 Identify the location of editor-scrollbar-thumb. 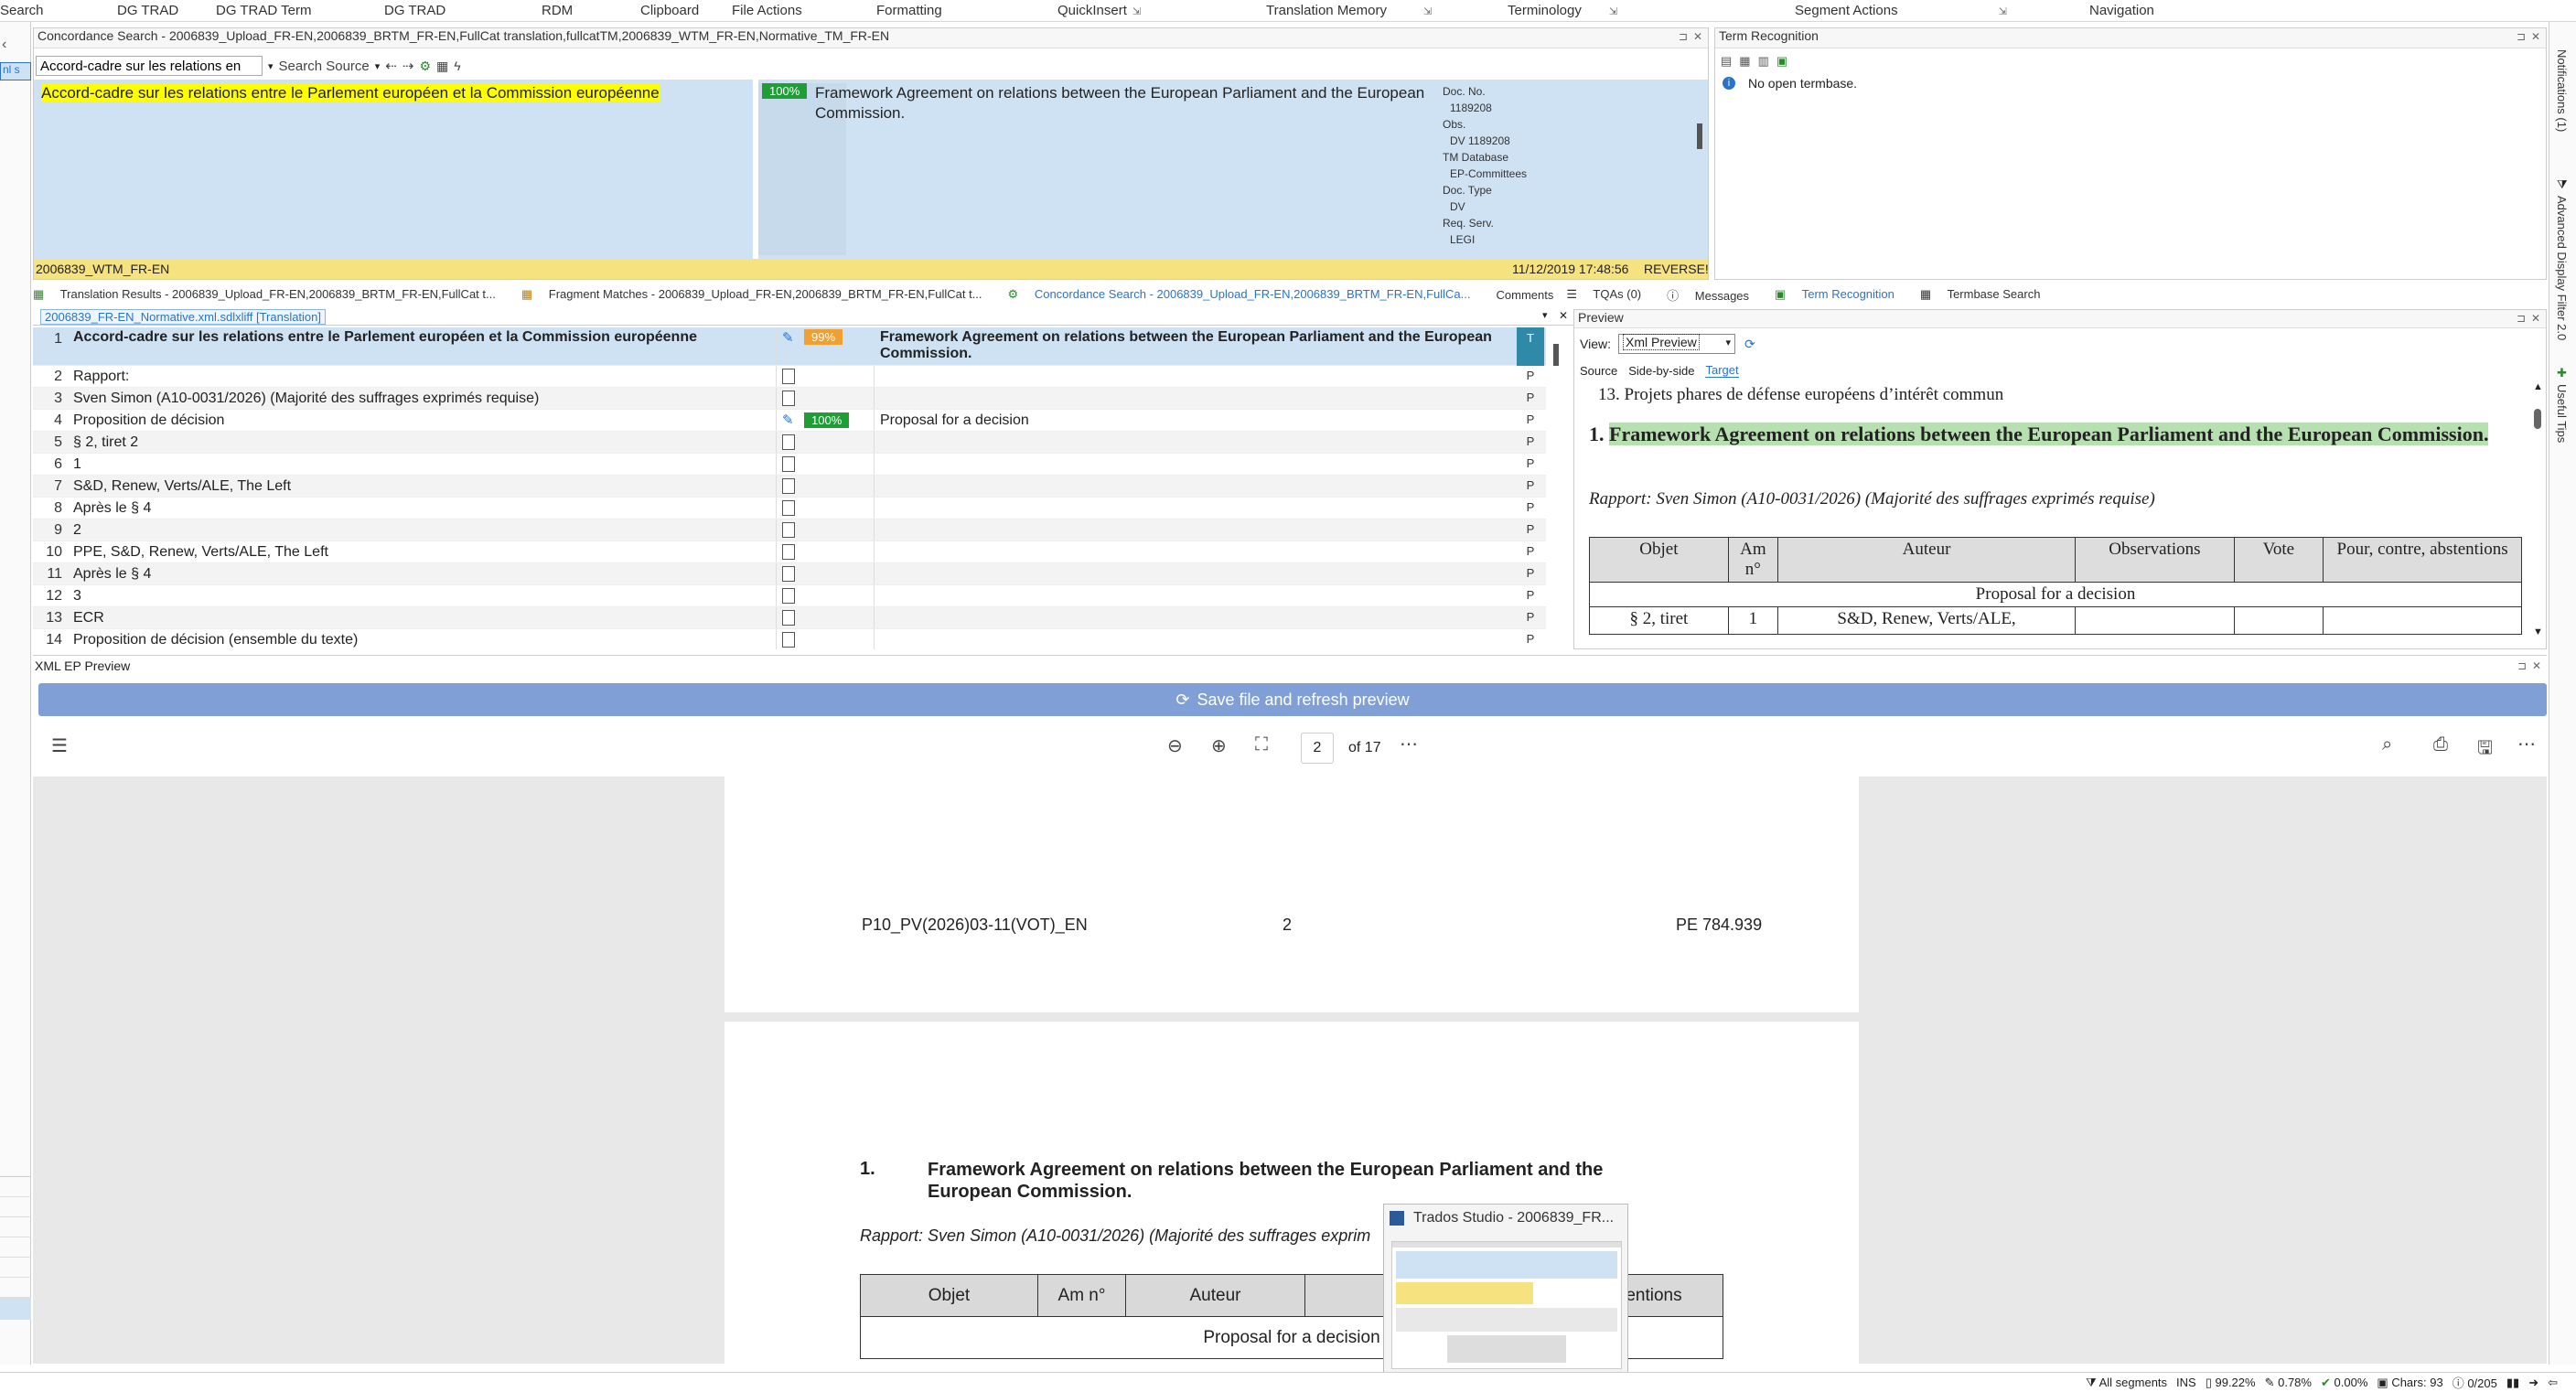
(1556, 355).